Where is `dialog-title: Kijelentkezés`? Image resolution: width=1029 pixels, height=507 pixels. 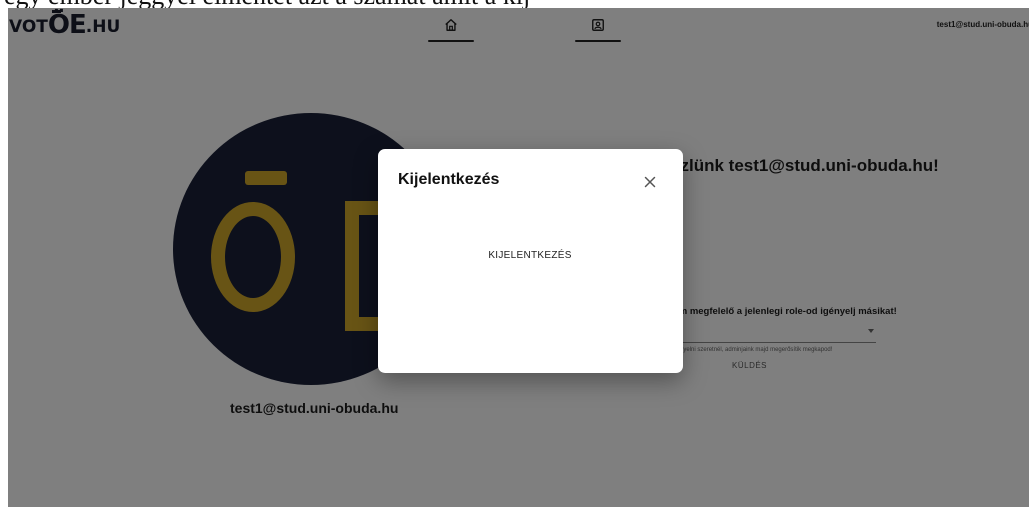
dialog-title: Kijelentkezés is located at coordinates (449, 179).